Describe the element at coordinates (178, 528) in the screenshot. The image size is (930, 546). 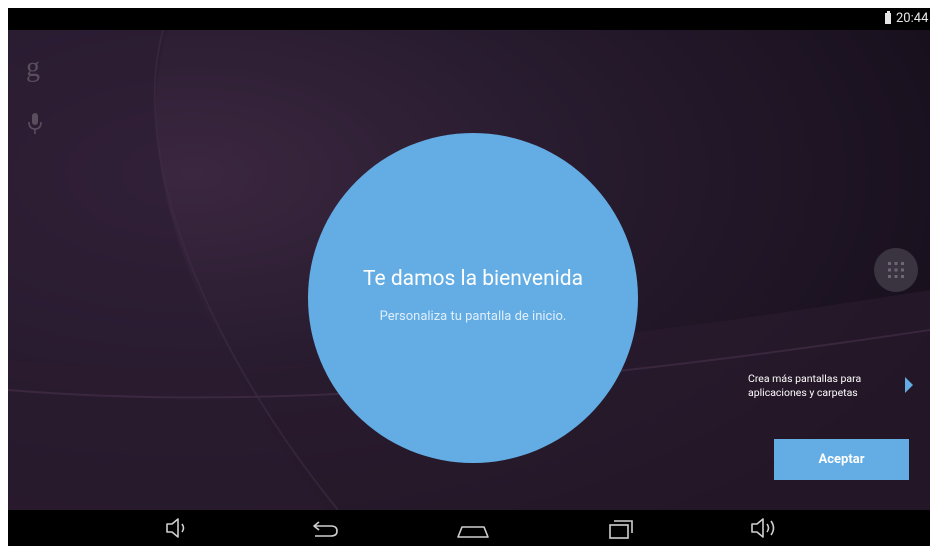
I see `volume-down-icon` at that location.